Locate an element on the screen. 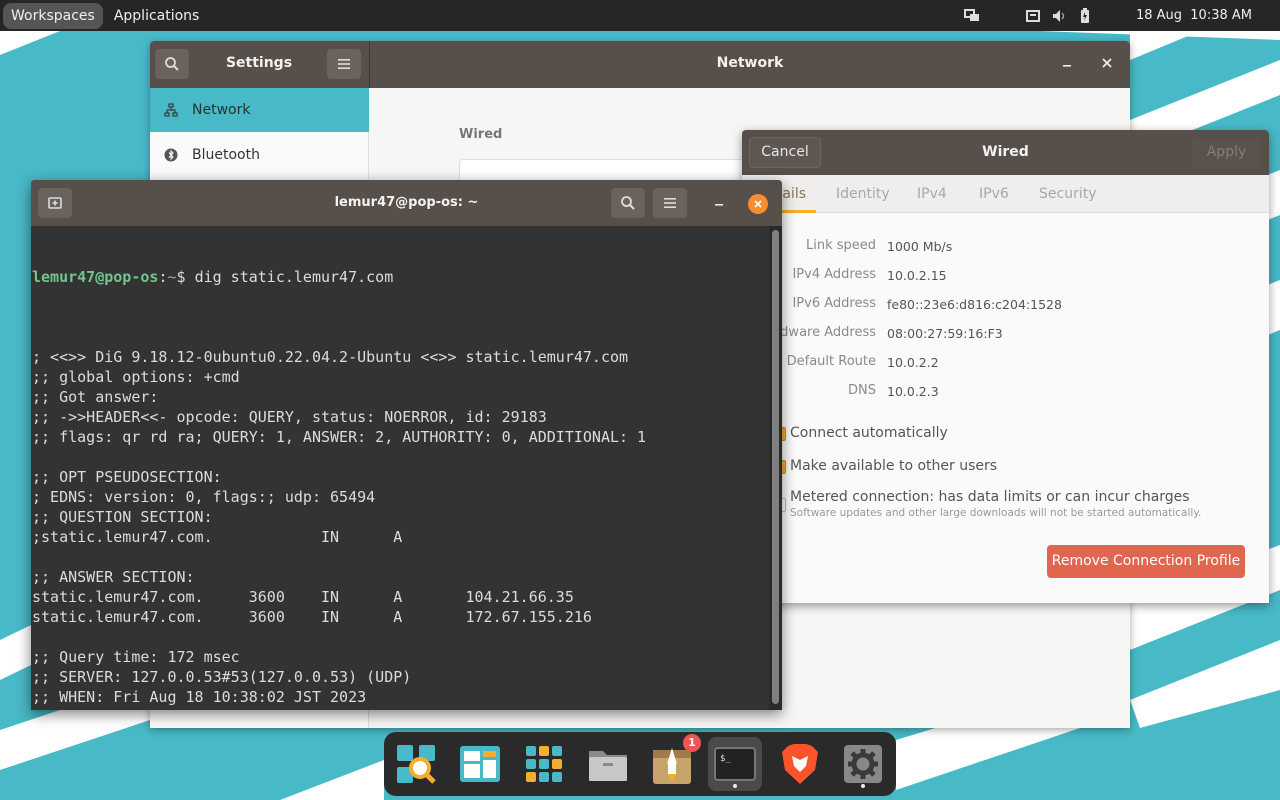 Image resolution: width=1280 pixels, height=800 pixels. keyboard-icon is located at coordinates (1033, 15).